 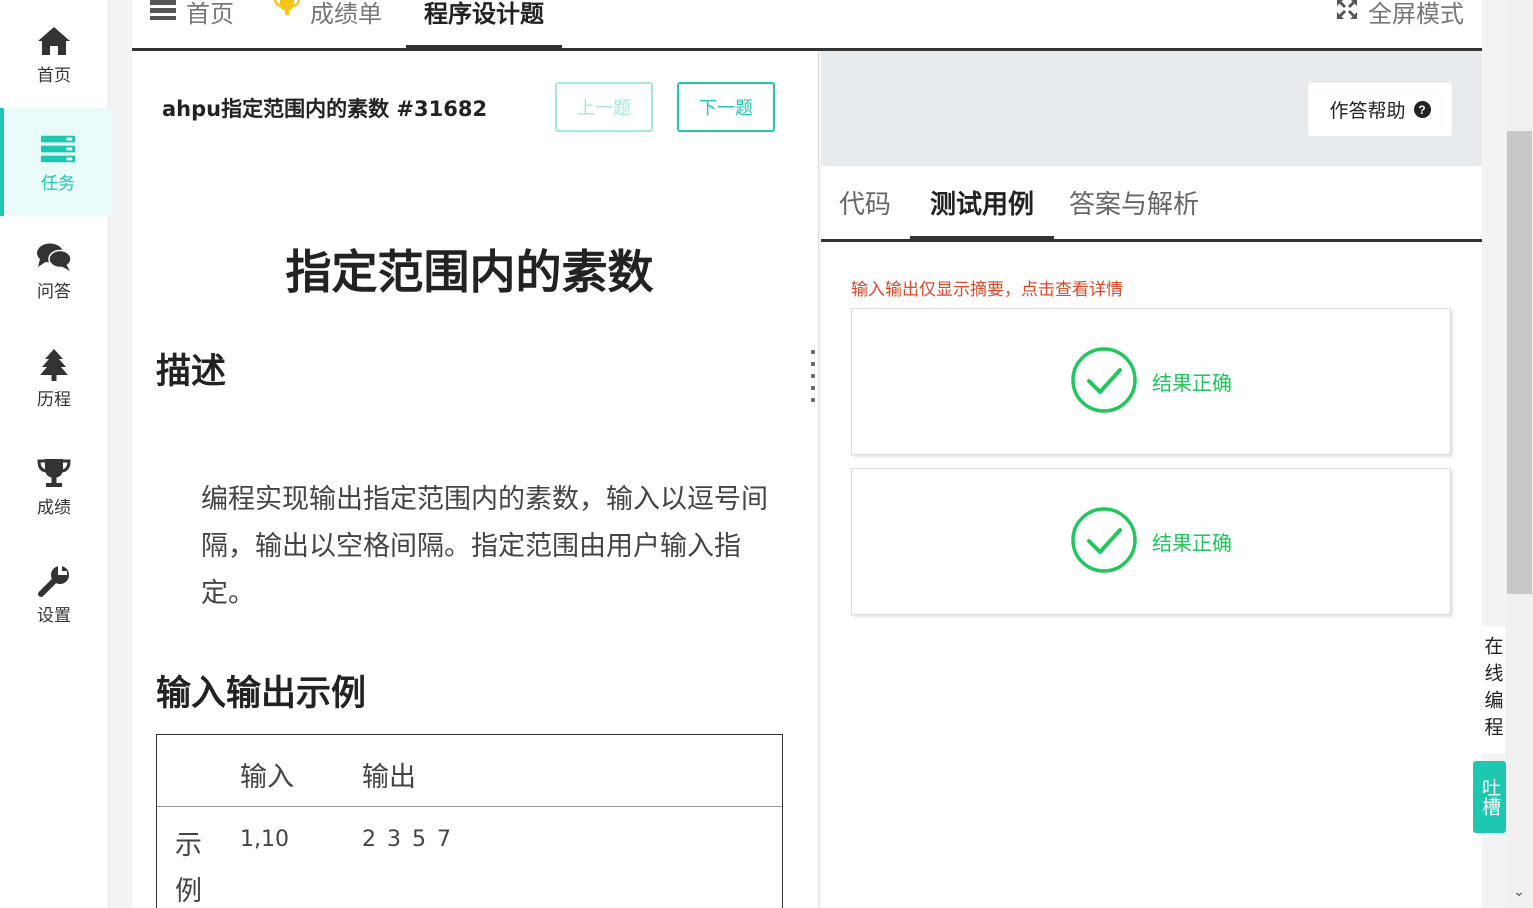 I want to click on prev-problem-button: 上一题, so click(x=604, y=107).